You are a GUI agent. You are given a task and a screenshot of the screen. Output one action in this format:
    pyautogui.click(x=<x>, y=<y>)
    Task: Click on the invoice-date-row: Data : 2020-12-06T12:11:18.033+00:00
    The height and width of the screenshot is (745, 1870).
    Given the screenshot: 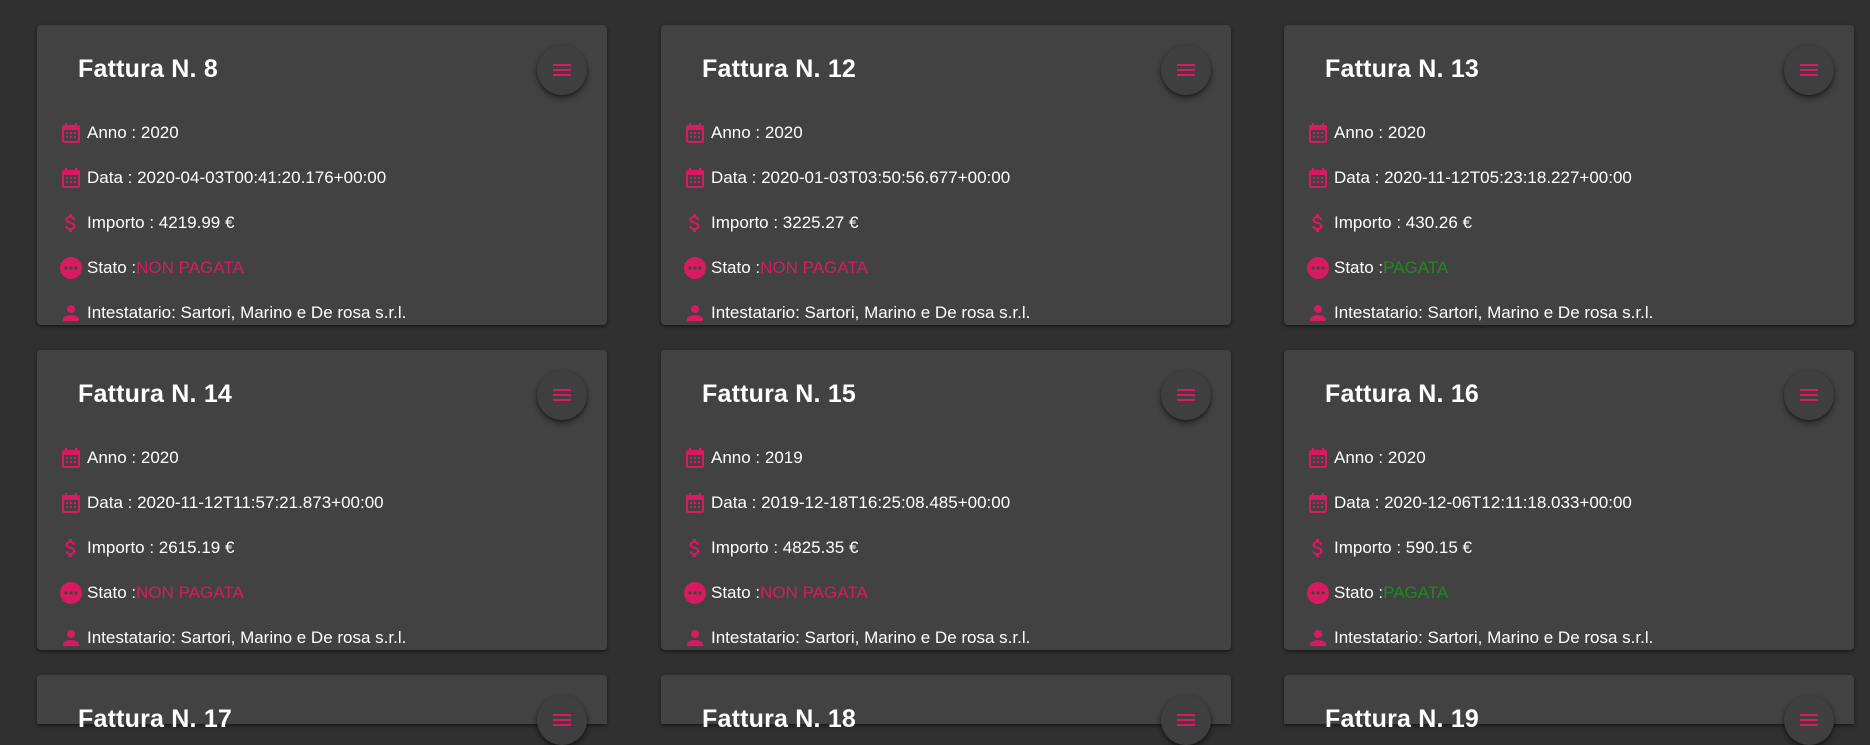 What is the action you would take?
    pyautogui.click(x=1469, y=503)
    